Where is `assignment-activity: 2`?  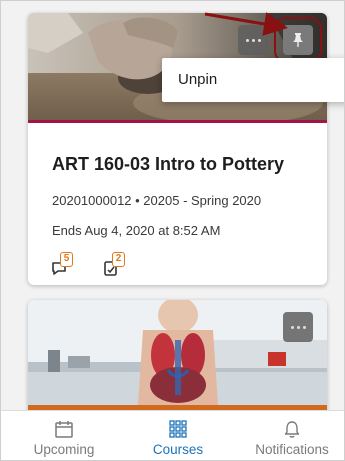
assignment-activity: 2 is located at coordinates (117, 266).